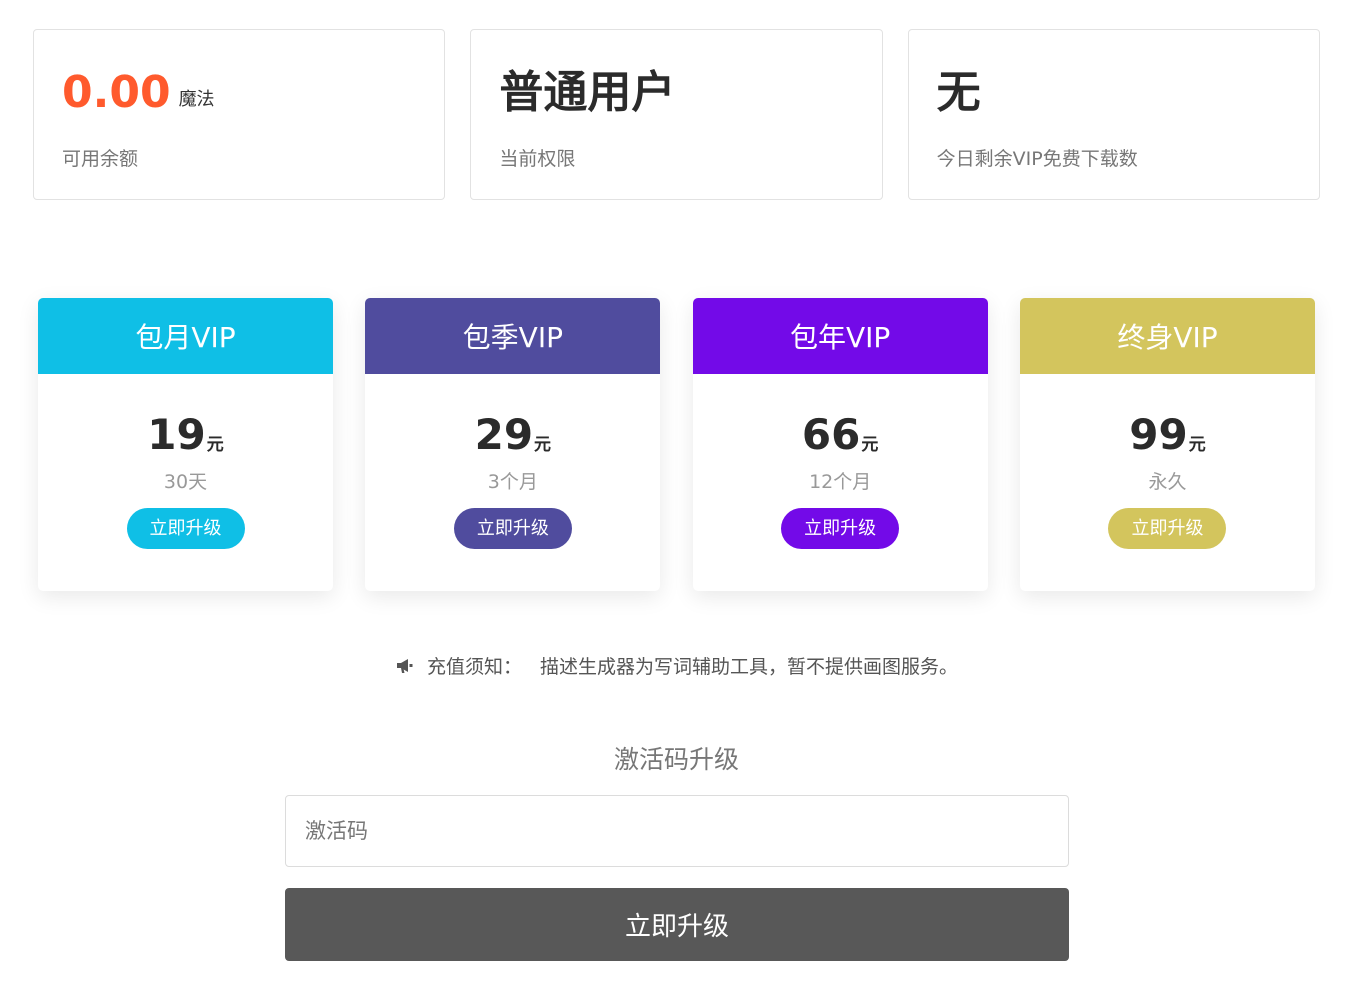 This screenshot has width=1353, height=990. Describe the element at coordinates (176, 434) in the screenshot. I see `plan-price: 19` at that location.